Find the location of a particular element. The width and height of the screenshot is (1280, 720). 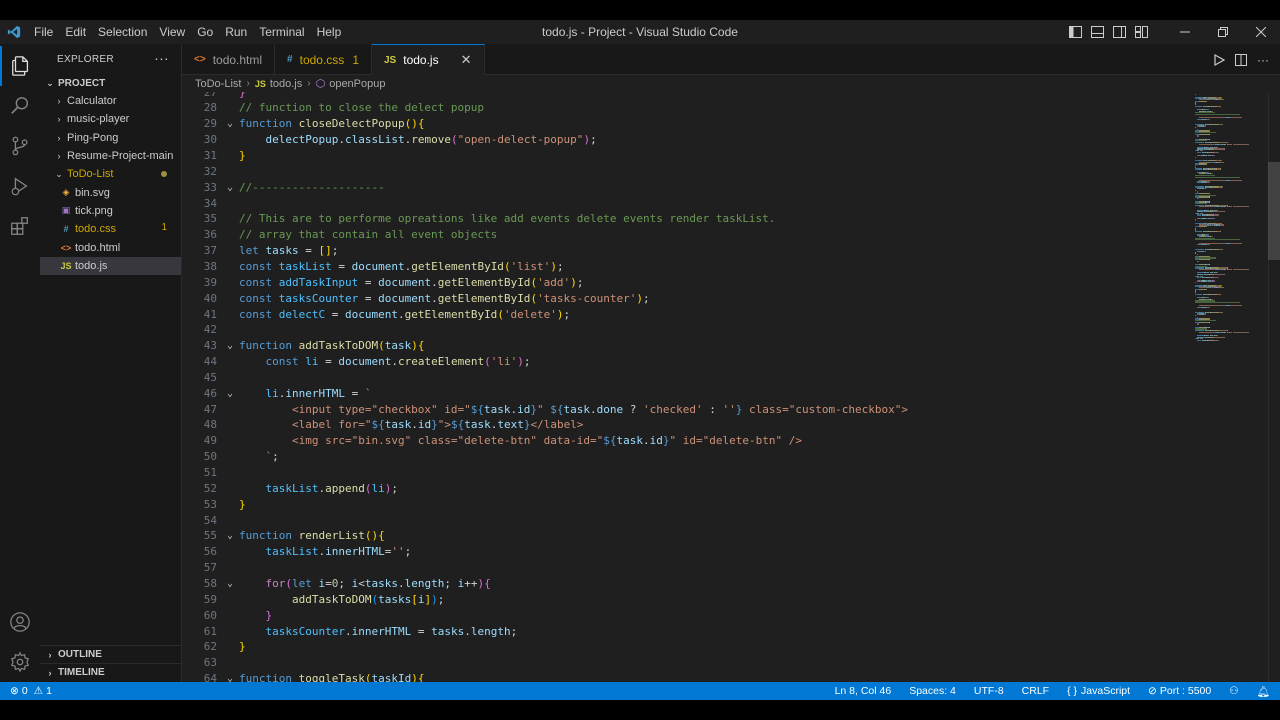

tab-todo-css: # todo.css 1 is located at coordinates (323, 59).